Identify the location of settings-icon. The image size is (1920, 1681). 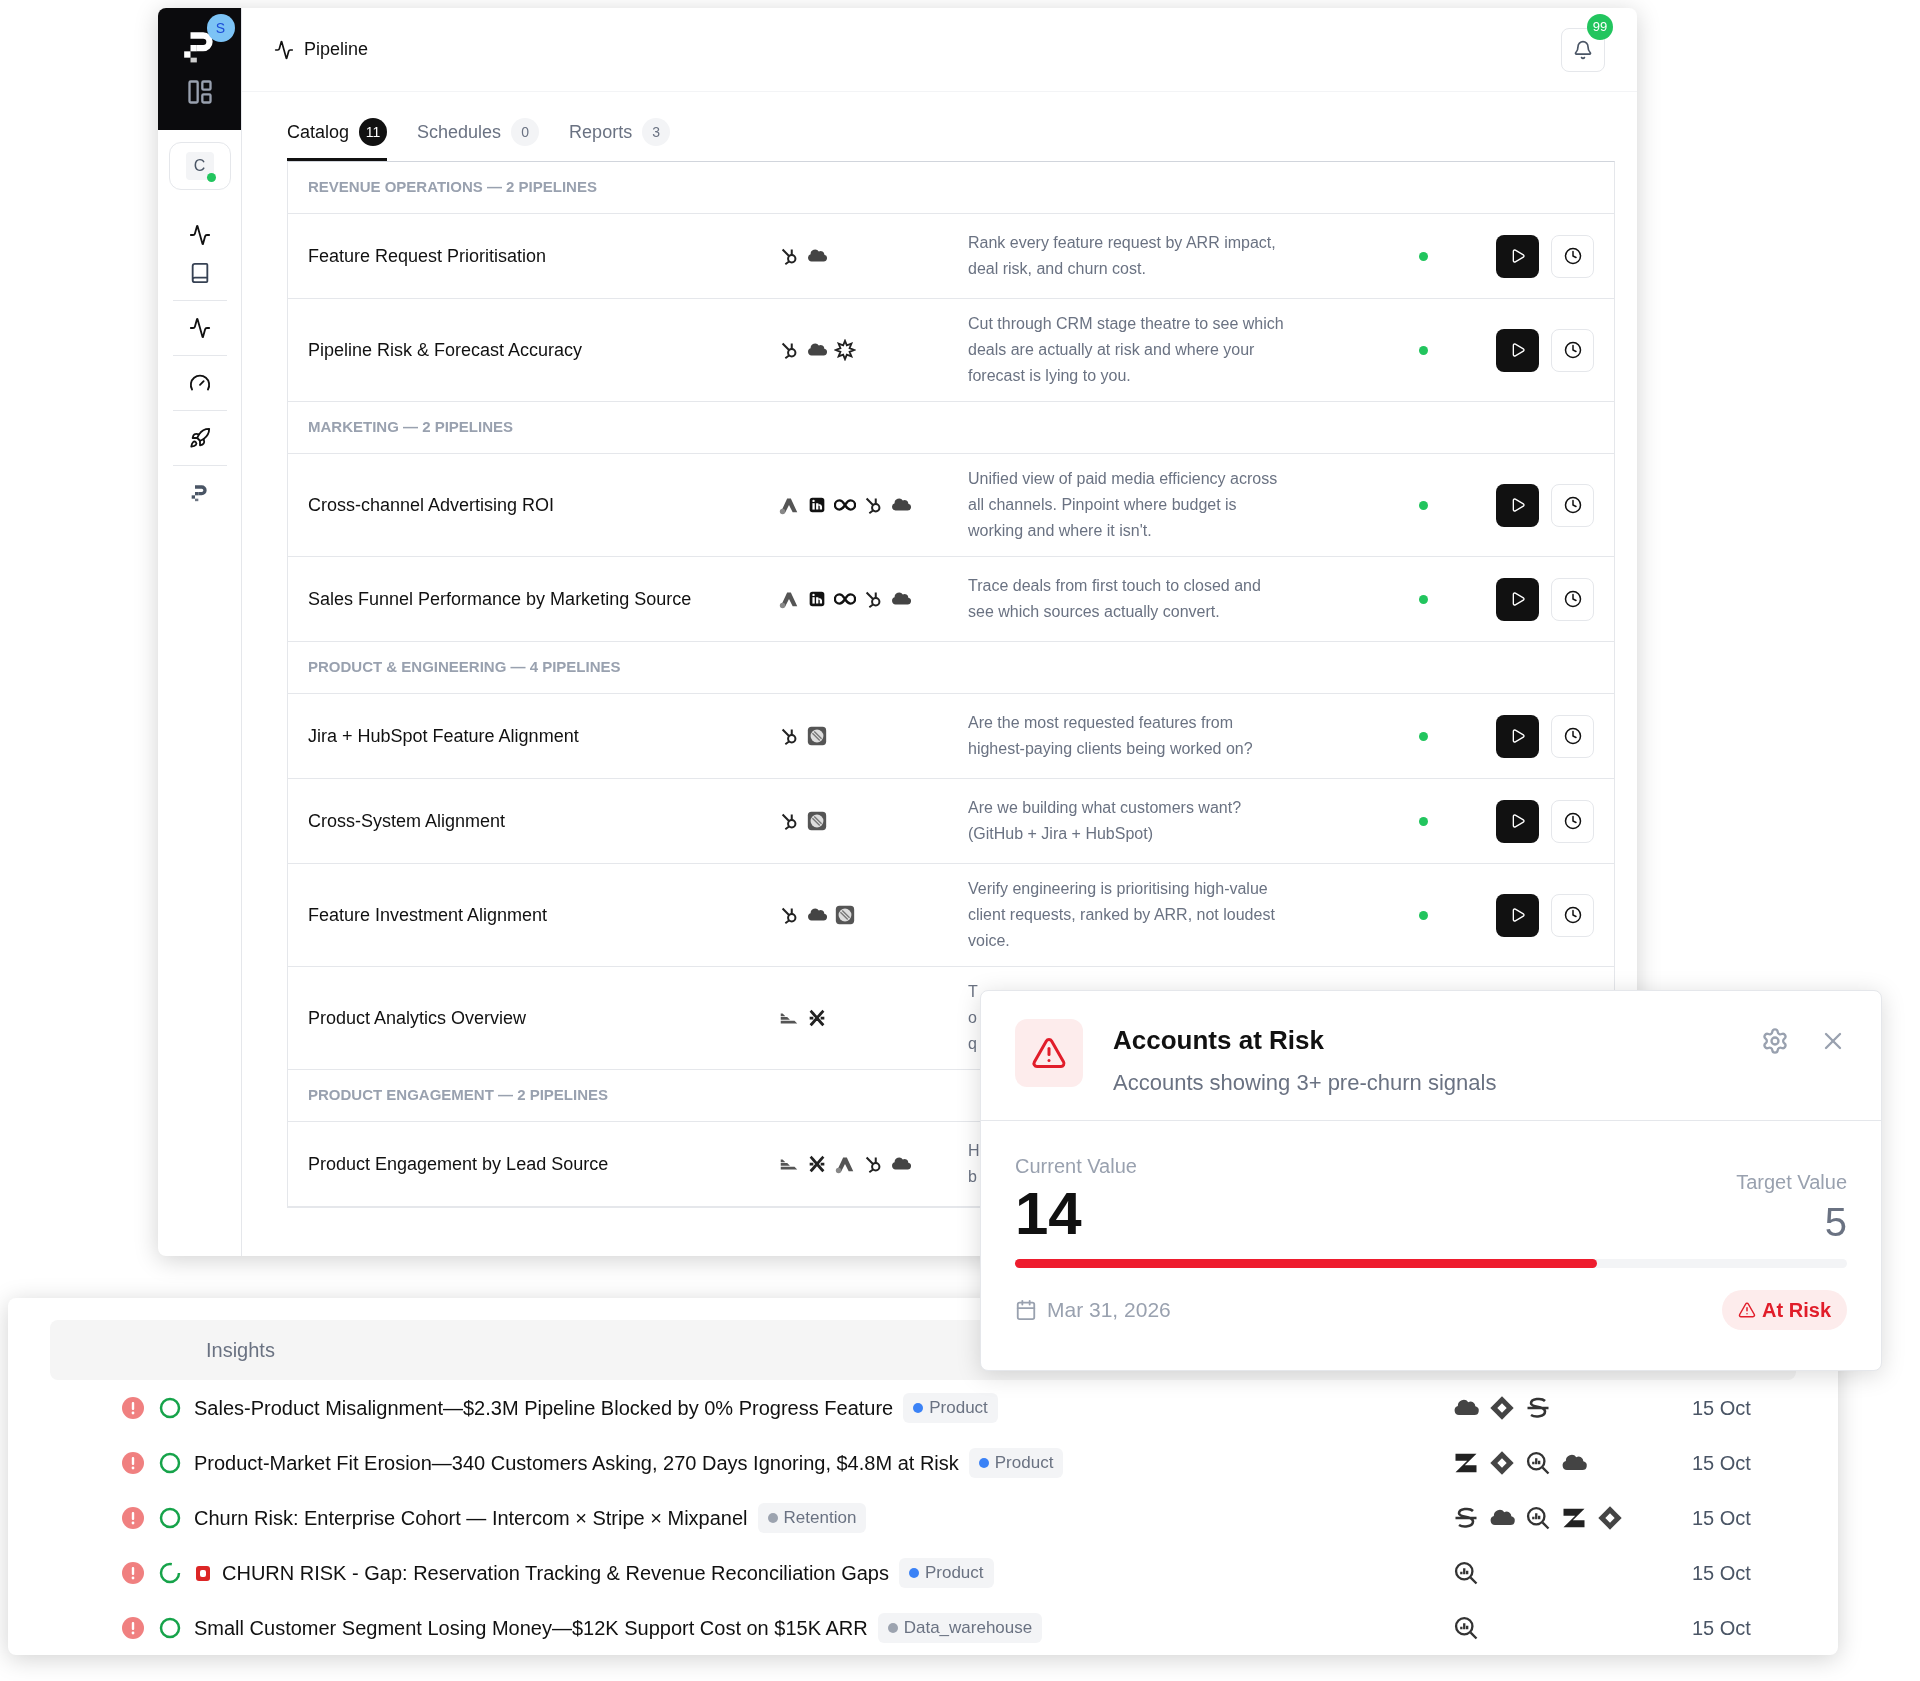
(1775, 1041).